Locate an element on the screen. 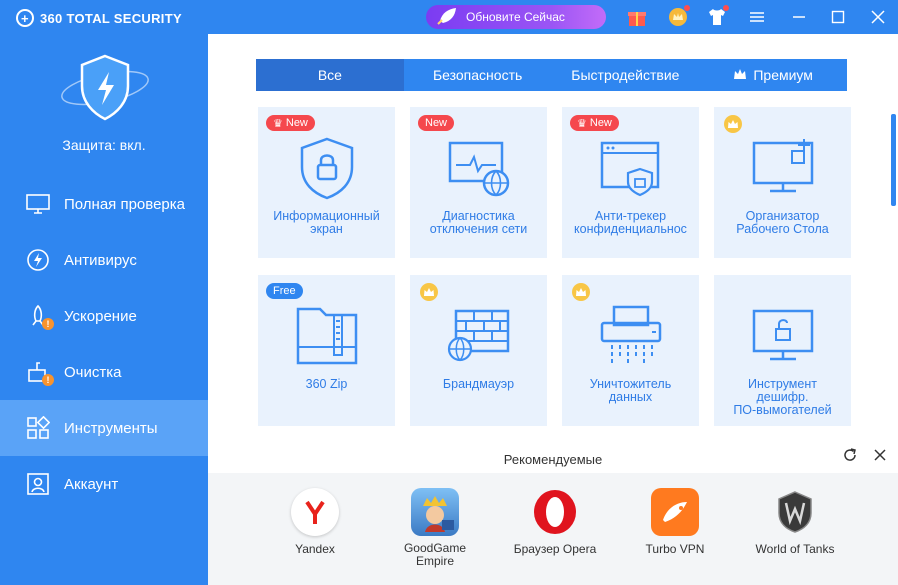 This screenshot has height=585, width=898. upgrade-label: Обновите Сейчас is located at coordinates (515, 17).